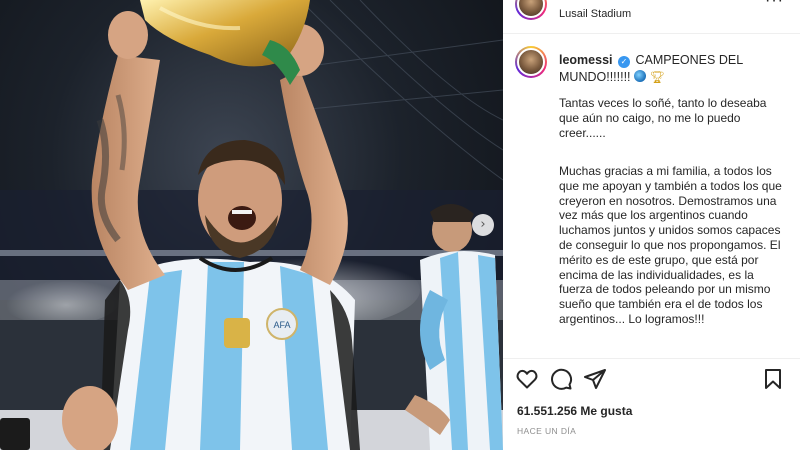 This screenshot has height=450, width=800. Describe the element at coordinates (574, 411) in the screenshot. I see `likes-count: 61.551.256 Me gusta` at that location.